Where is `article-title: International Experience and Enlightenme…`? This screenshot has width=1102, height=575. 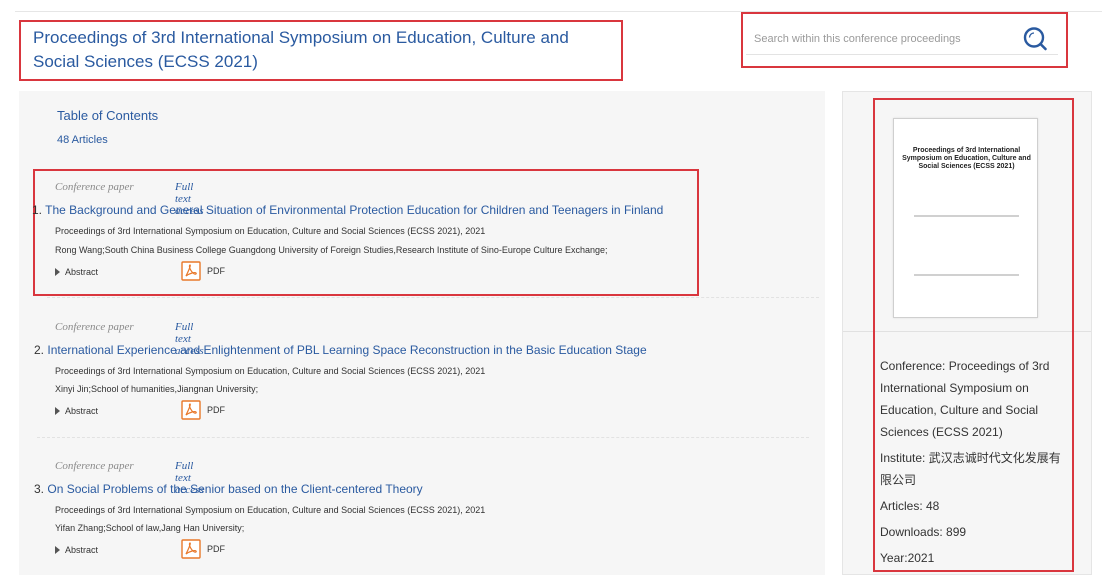
article-title: International Experience and Enlightenme… is located at coordinates (347, 350).